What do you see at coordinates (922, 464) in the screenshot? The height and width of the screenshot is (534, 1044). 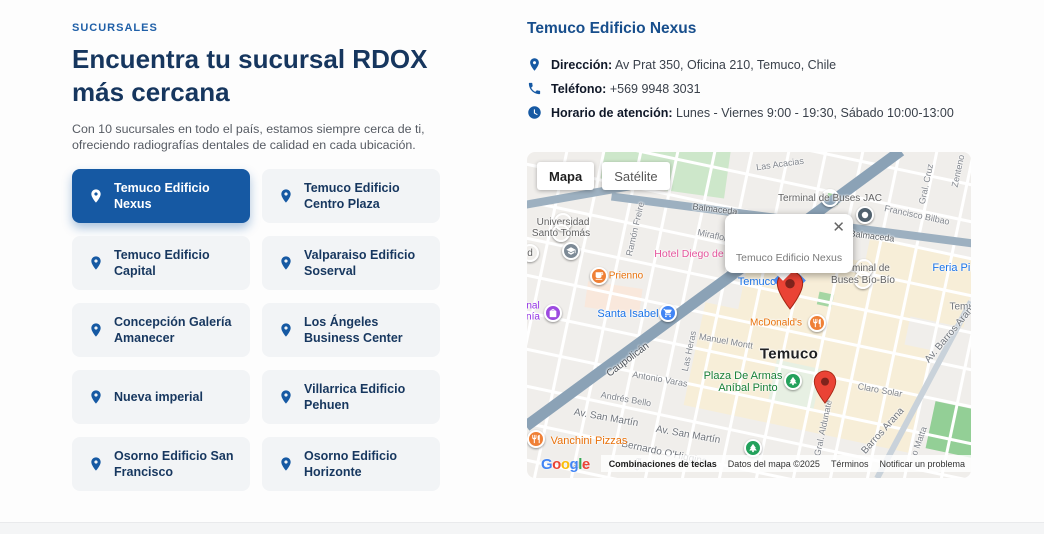 I see `report-problem-link: Notificar un problema` at bounding box center [922, 464].